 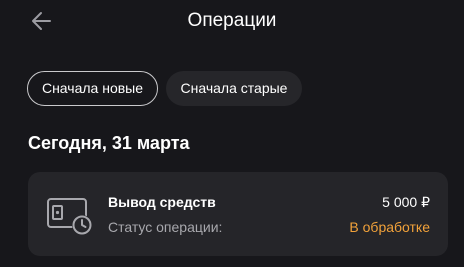 I want to click on operation-status-label: Статус операции:, so click(x=165, y=227).